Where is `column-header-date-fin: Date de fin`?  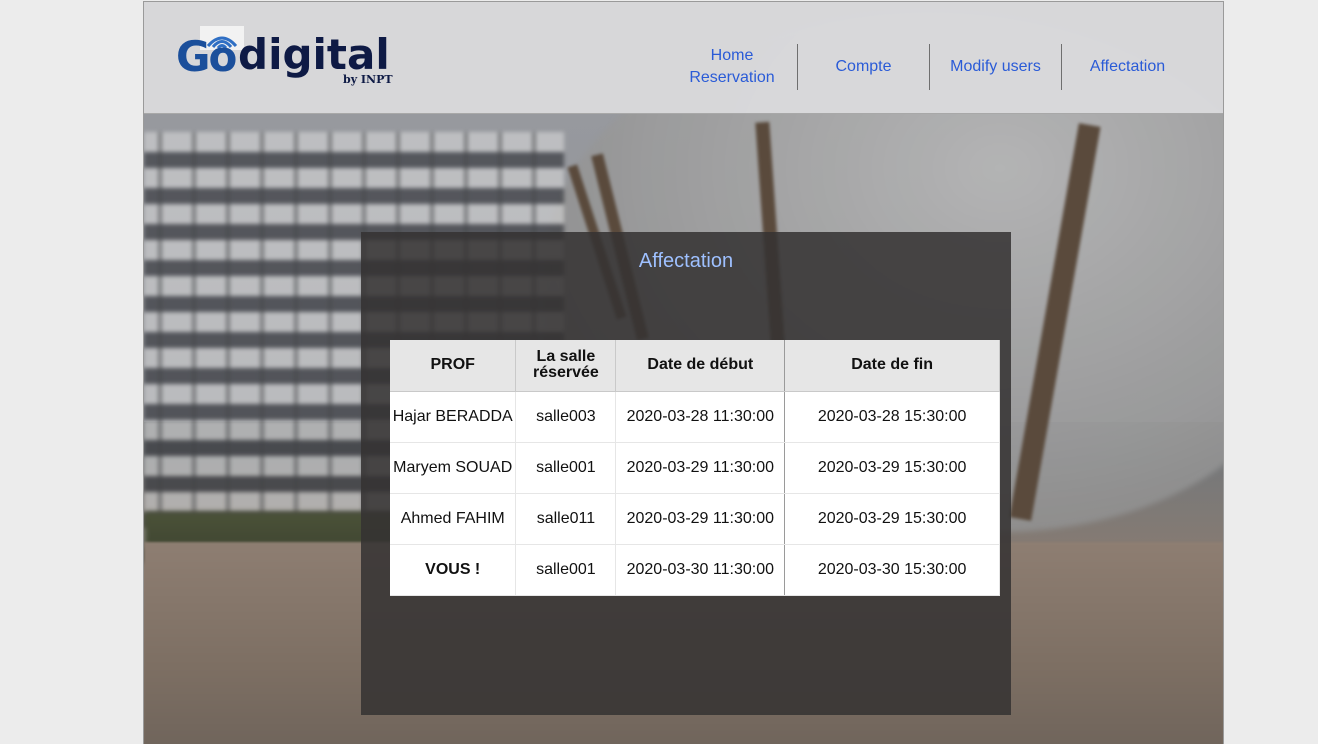
column-header-date-fin: Date de fin is located at coordinates (892, 366).